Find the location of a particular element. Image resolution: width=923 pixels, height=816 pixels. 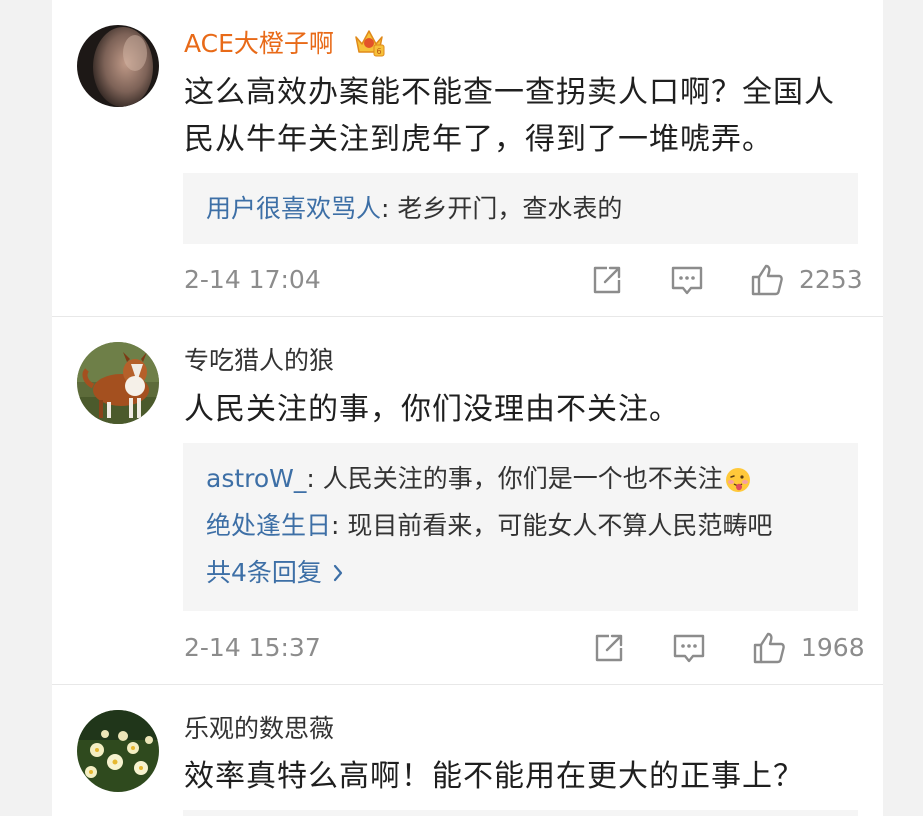

like-count: 2253 is located at coordinates (831, 279).